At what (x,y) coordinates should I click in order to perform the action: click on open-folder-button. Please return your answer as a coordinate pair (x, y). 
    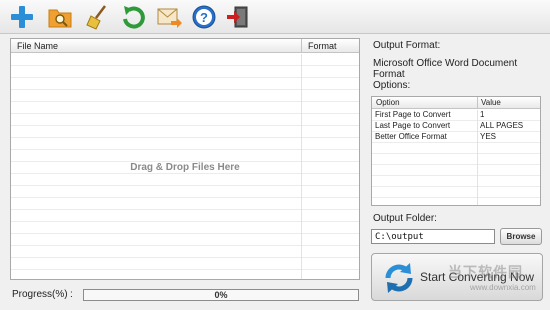
    Looking at the image, I should click on (60, 17).